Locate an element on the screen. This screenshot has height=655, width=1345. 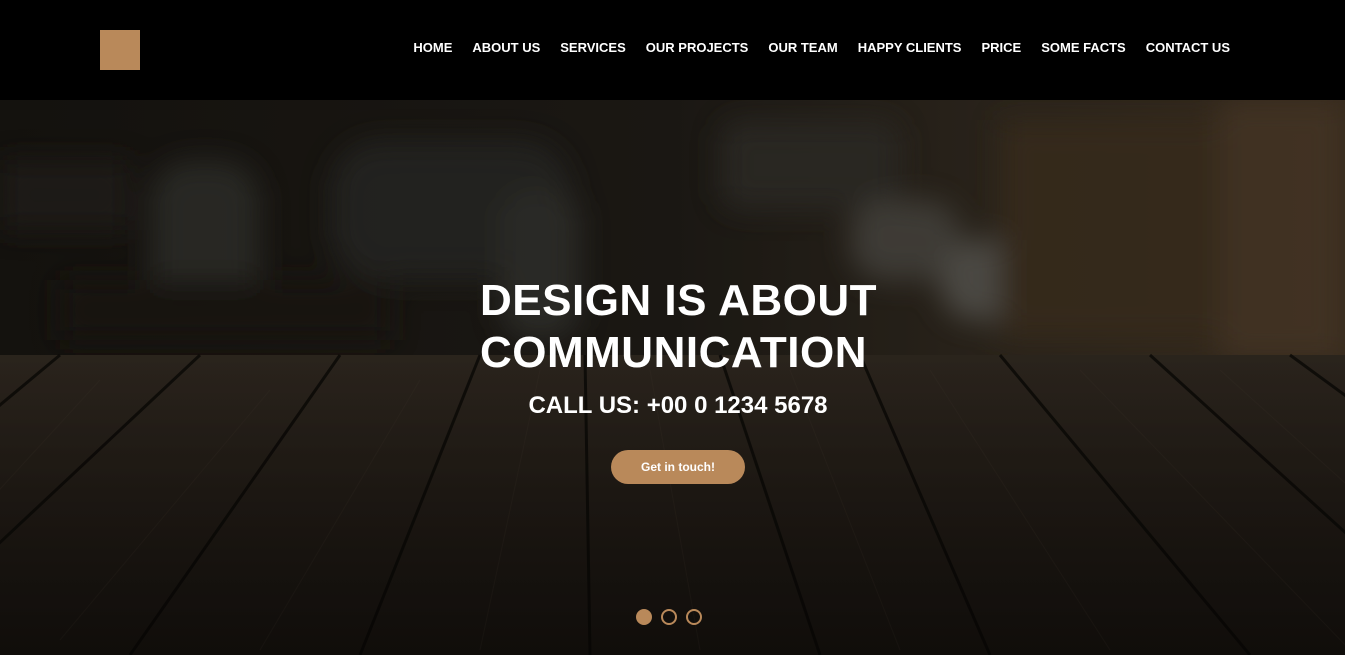
hero-headline: DESIGN IS ABOUT COMMUNICATION is located at coordinates (690, 327).